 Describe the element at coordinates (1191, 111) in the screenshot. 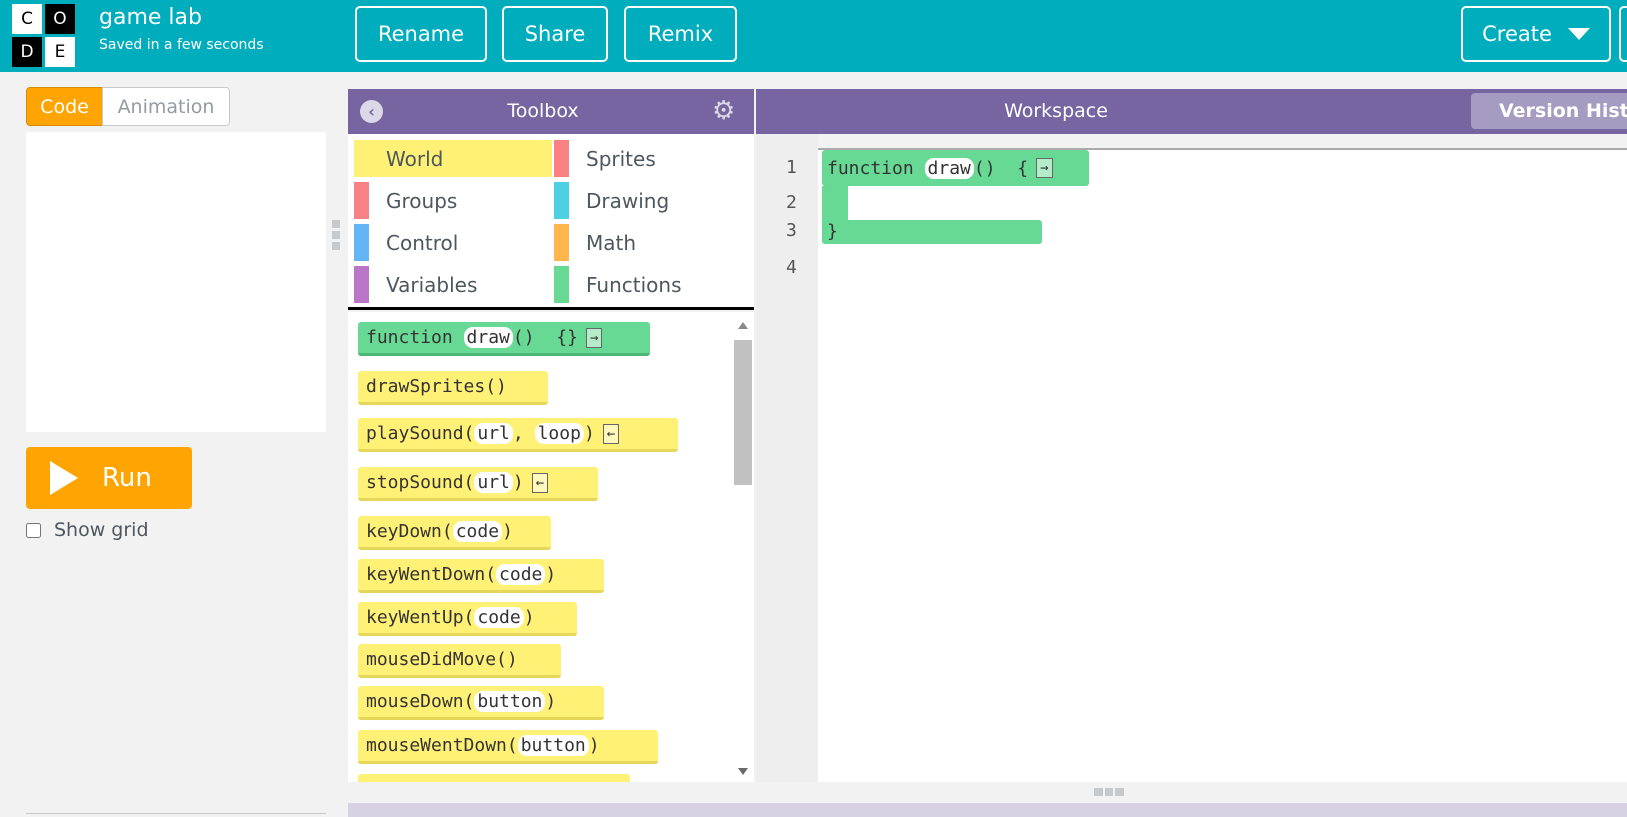

I see `workspace-header: Workspace Version History` at that location.